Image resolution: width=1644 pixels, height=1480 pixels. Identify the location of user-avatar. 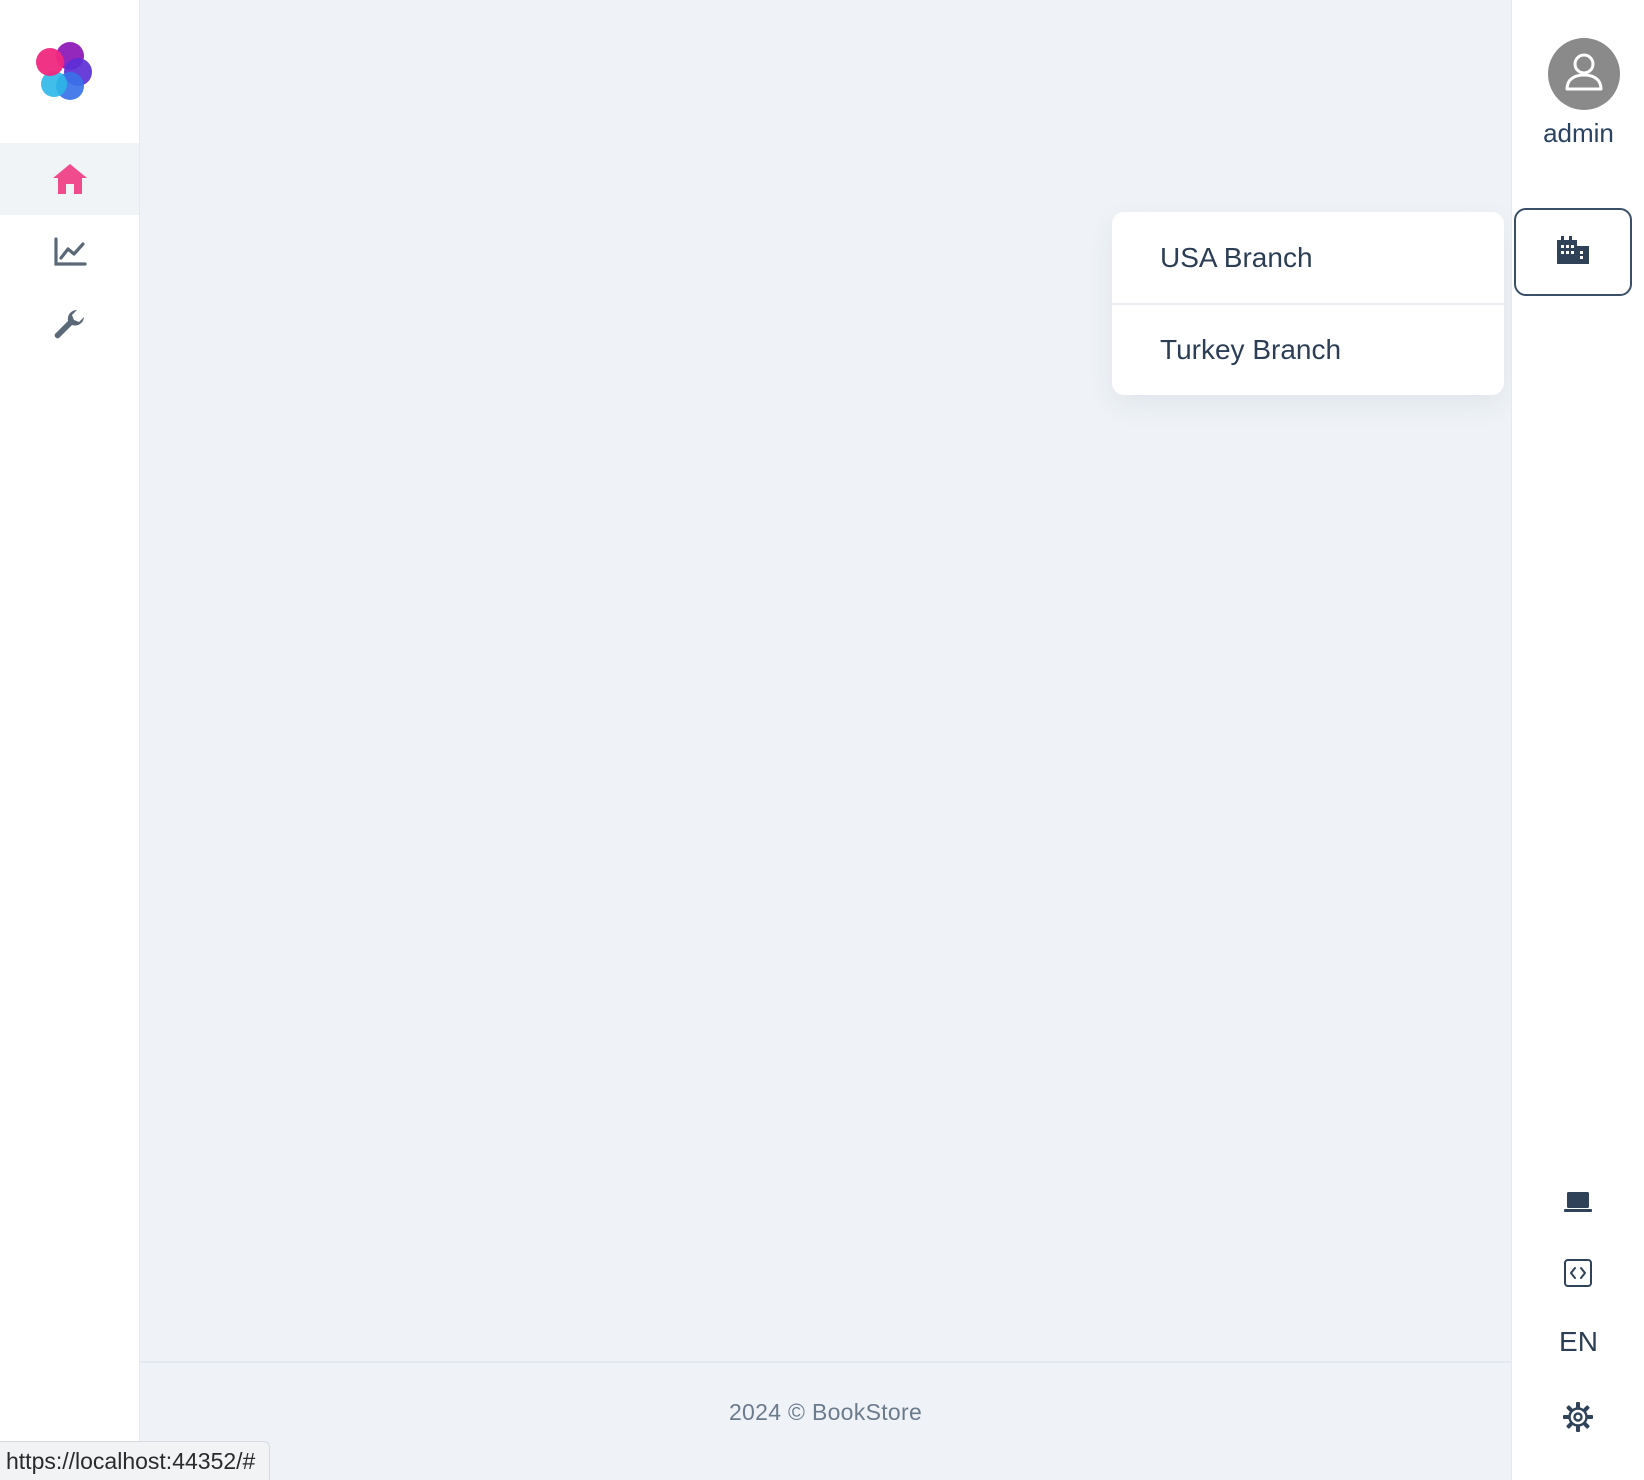
(1584, 74).